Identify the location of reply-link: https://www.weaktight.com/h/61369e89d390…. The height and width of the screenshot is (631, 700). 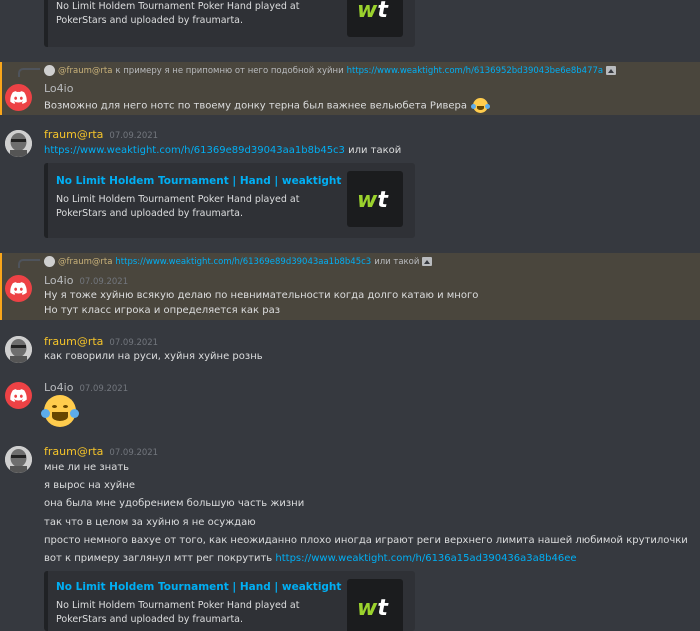
(243, 262).